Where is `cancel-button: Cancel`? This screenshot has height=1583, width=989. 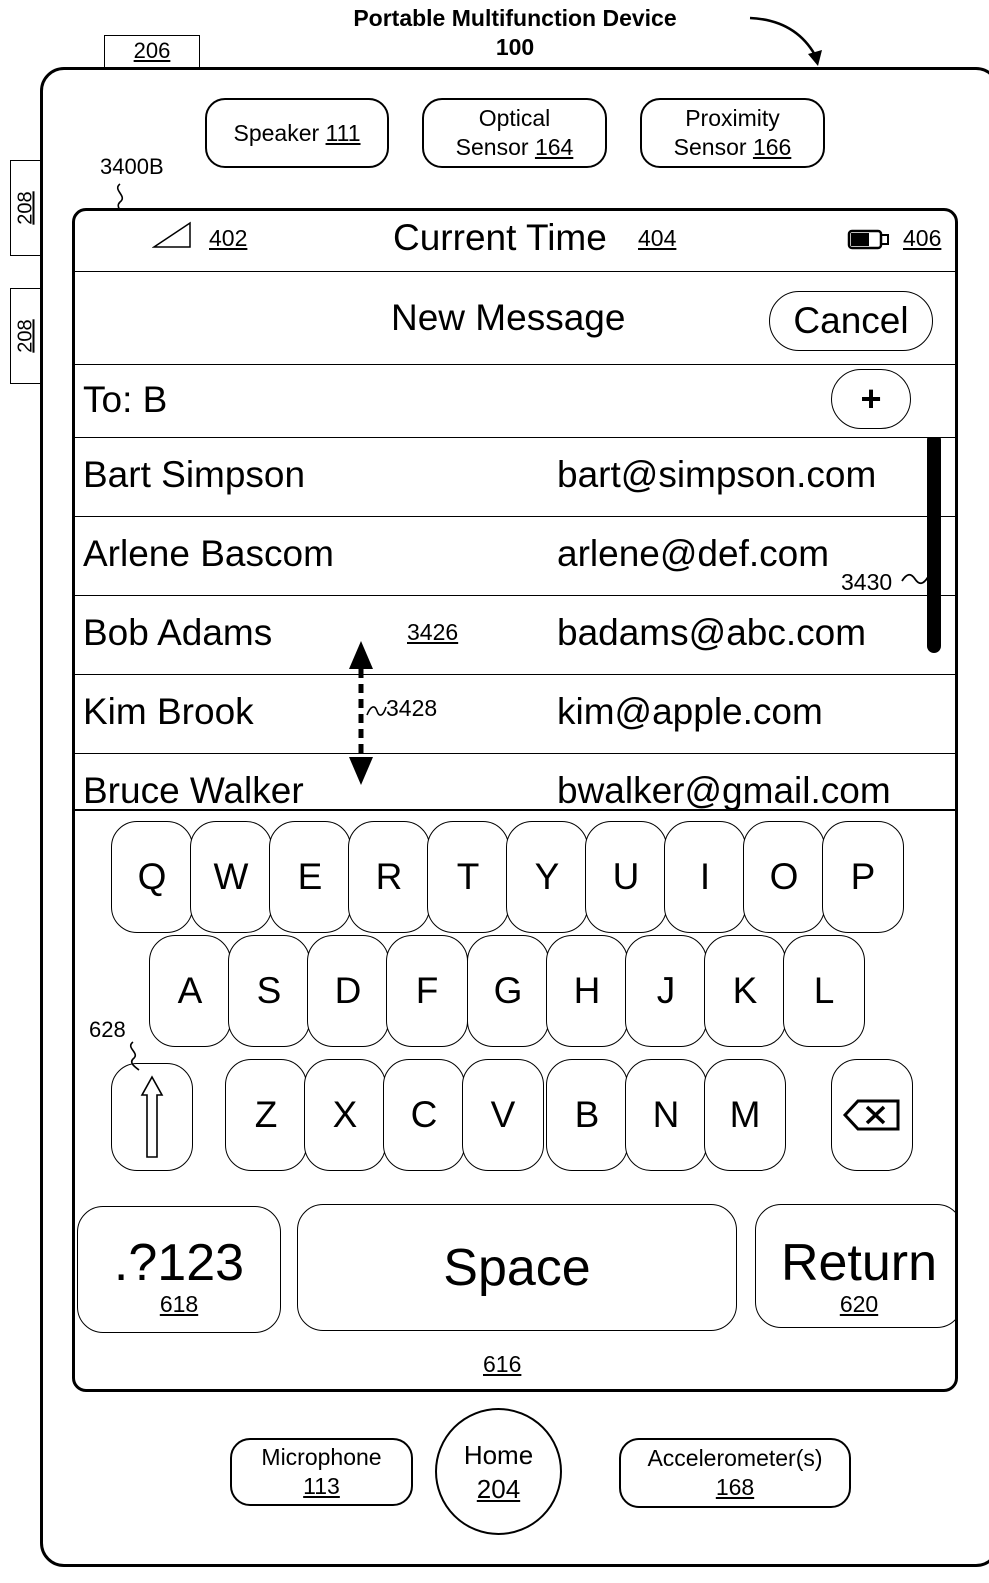
cancel-button: Cancel is located at coordinates (851, 321).